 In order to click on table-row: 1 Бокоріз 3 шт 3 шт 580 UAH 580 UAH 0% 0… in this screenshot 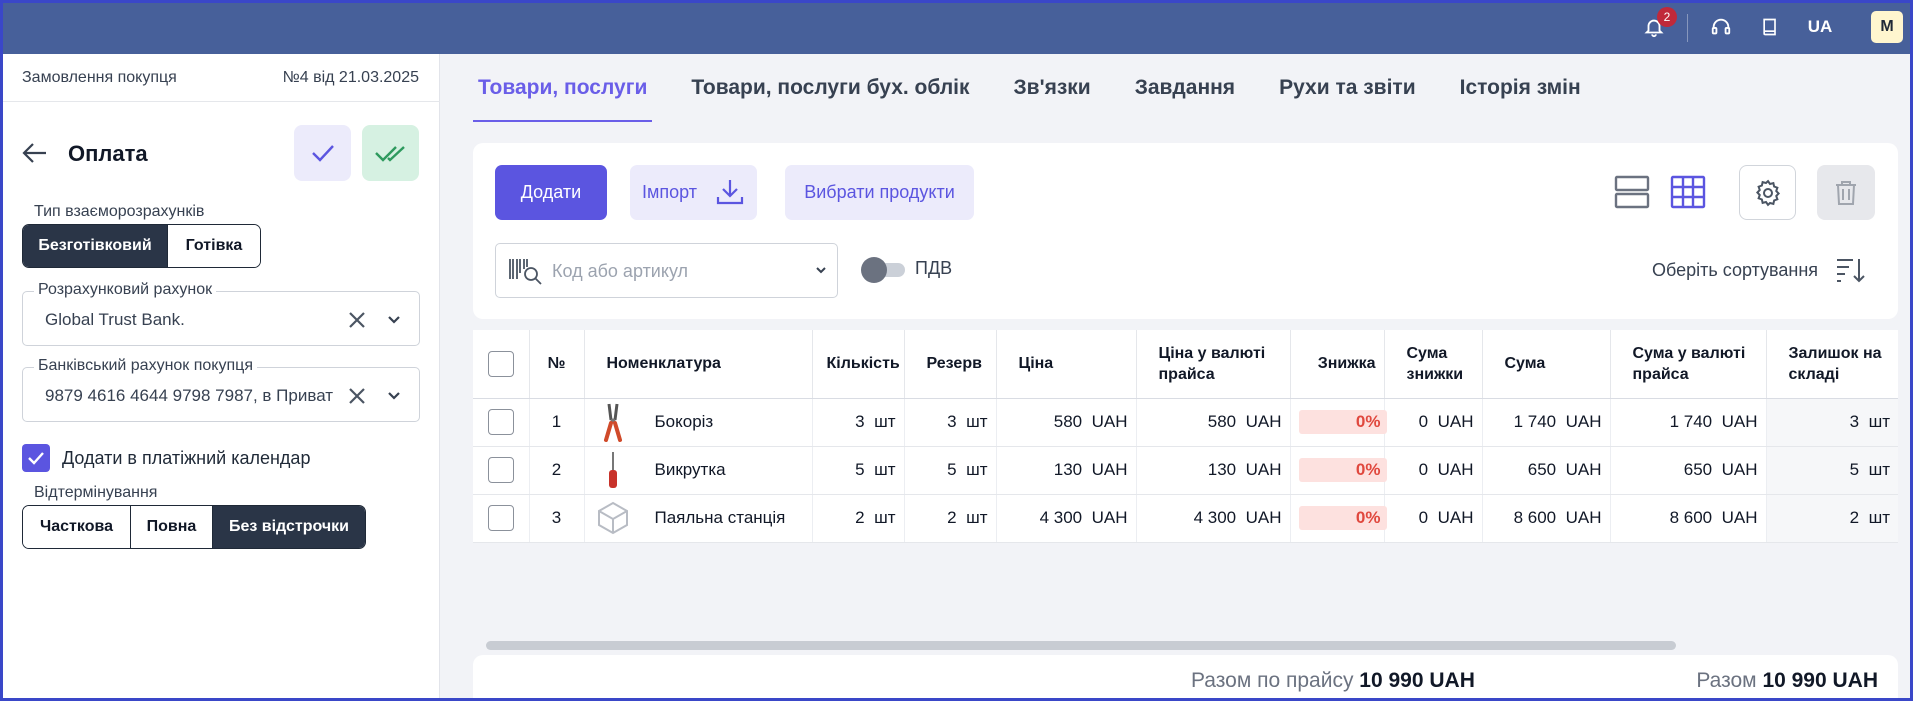, I will do `click(1185, 422)`.